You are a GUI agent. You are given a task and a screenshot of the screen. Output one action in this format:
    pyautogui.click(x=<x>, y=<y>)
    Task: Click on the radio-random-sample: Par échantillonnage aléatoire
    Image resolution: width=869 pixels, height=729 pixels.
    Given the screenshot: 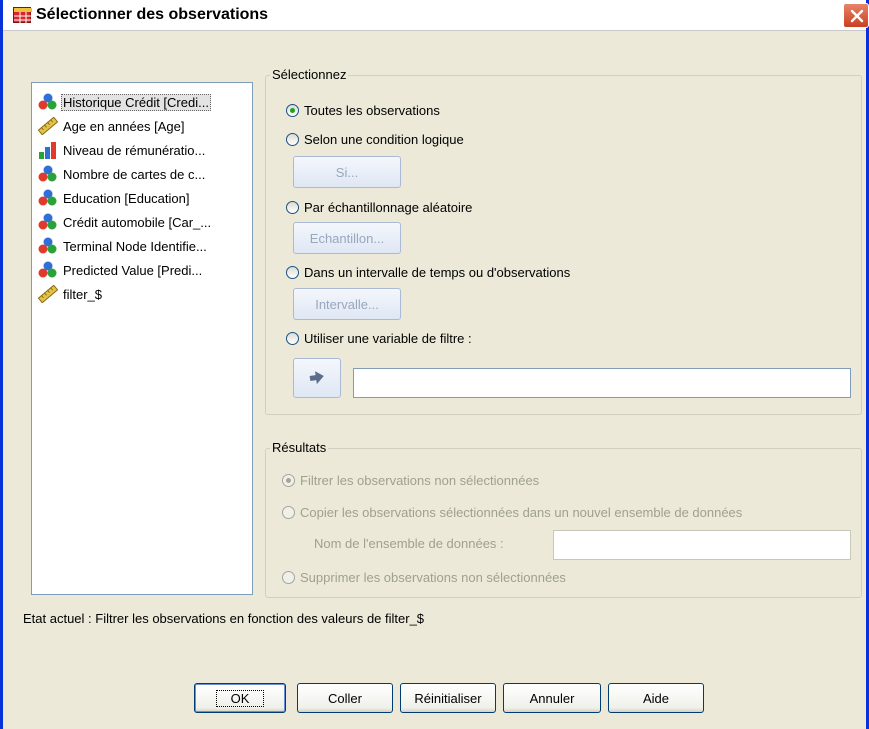 What is the action you would take?
    pyautogui.click(x=379, y=207)
    